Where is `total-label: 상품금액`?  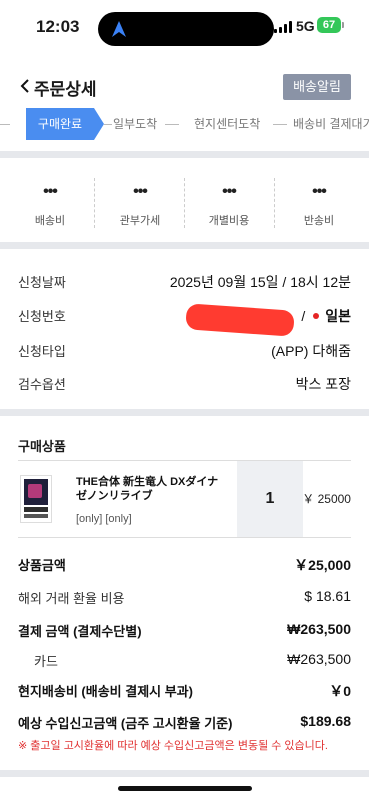
total-label: 상품금액 is located at coordinates (42, 565).